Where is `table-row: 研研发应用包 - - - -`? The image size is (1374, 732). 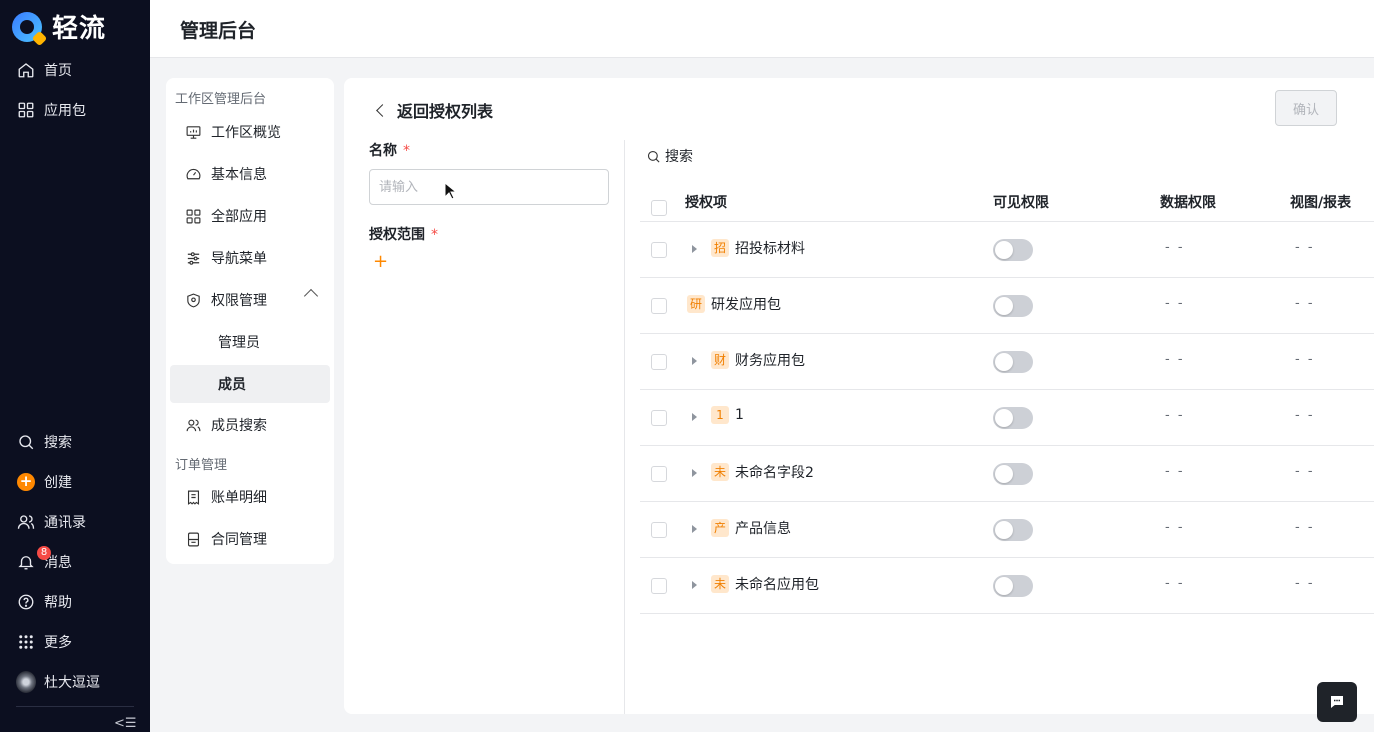 table-row: 研研发应用包 - - - - is located at coordinates (1007, 306).